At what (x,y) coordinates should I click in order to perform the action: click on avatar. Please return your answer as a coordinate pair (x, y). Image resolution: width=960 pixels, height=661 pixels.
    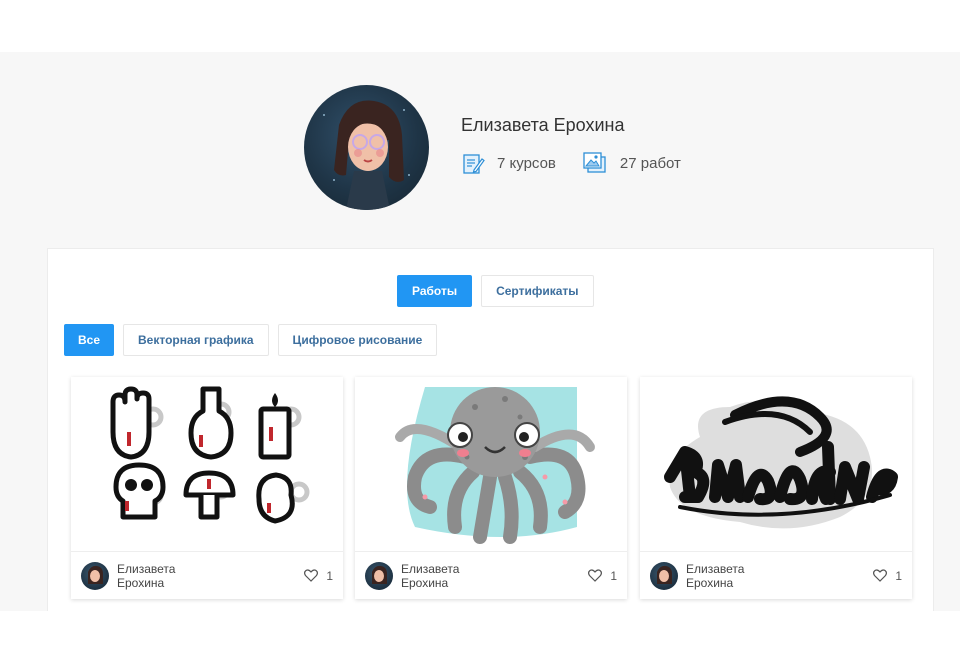
    Looking at the image, I should click on (366, 147).